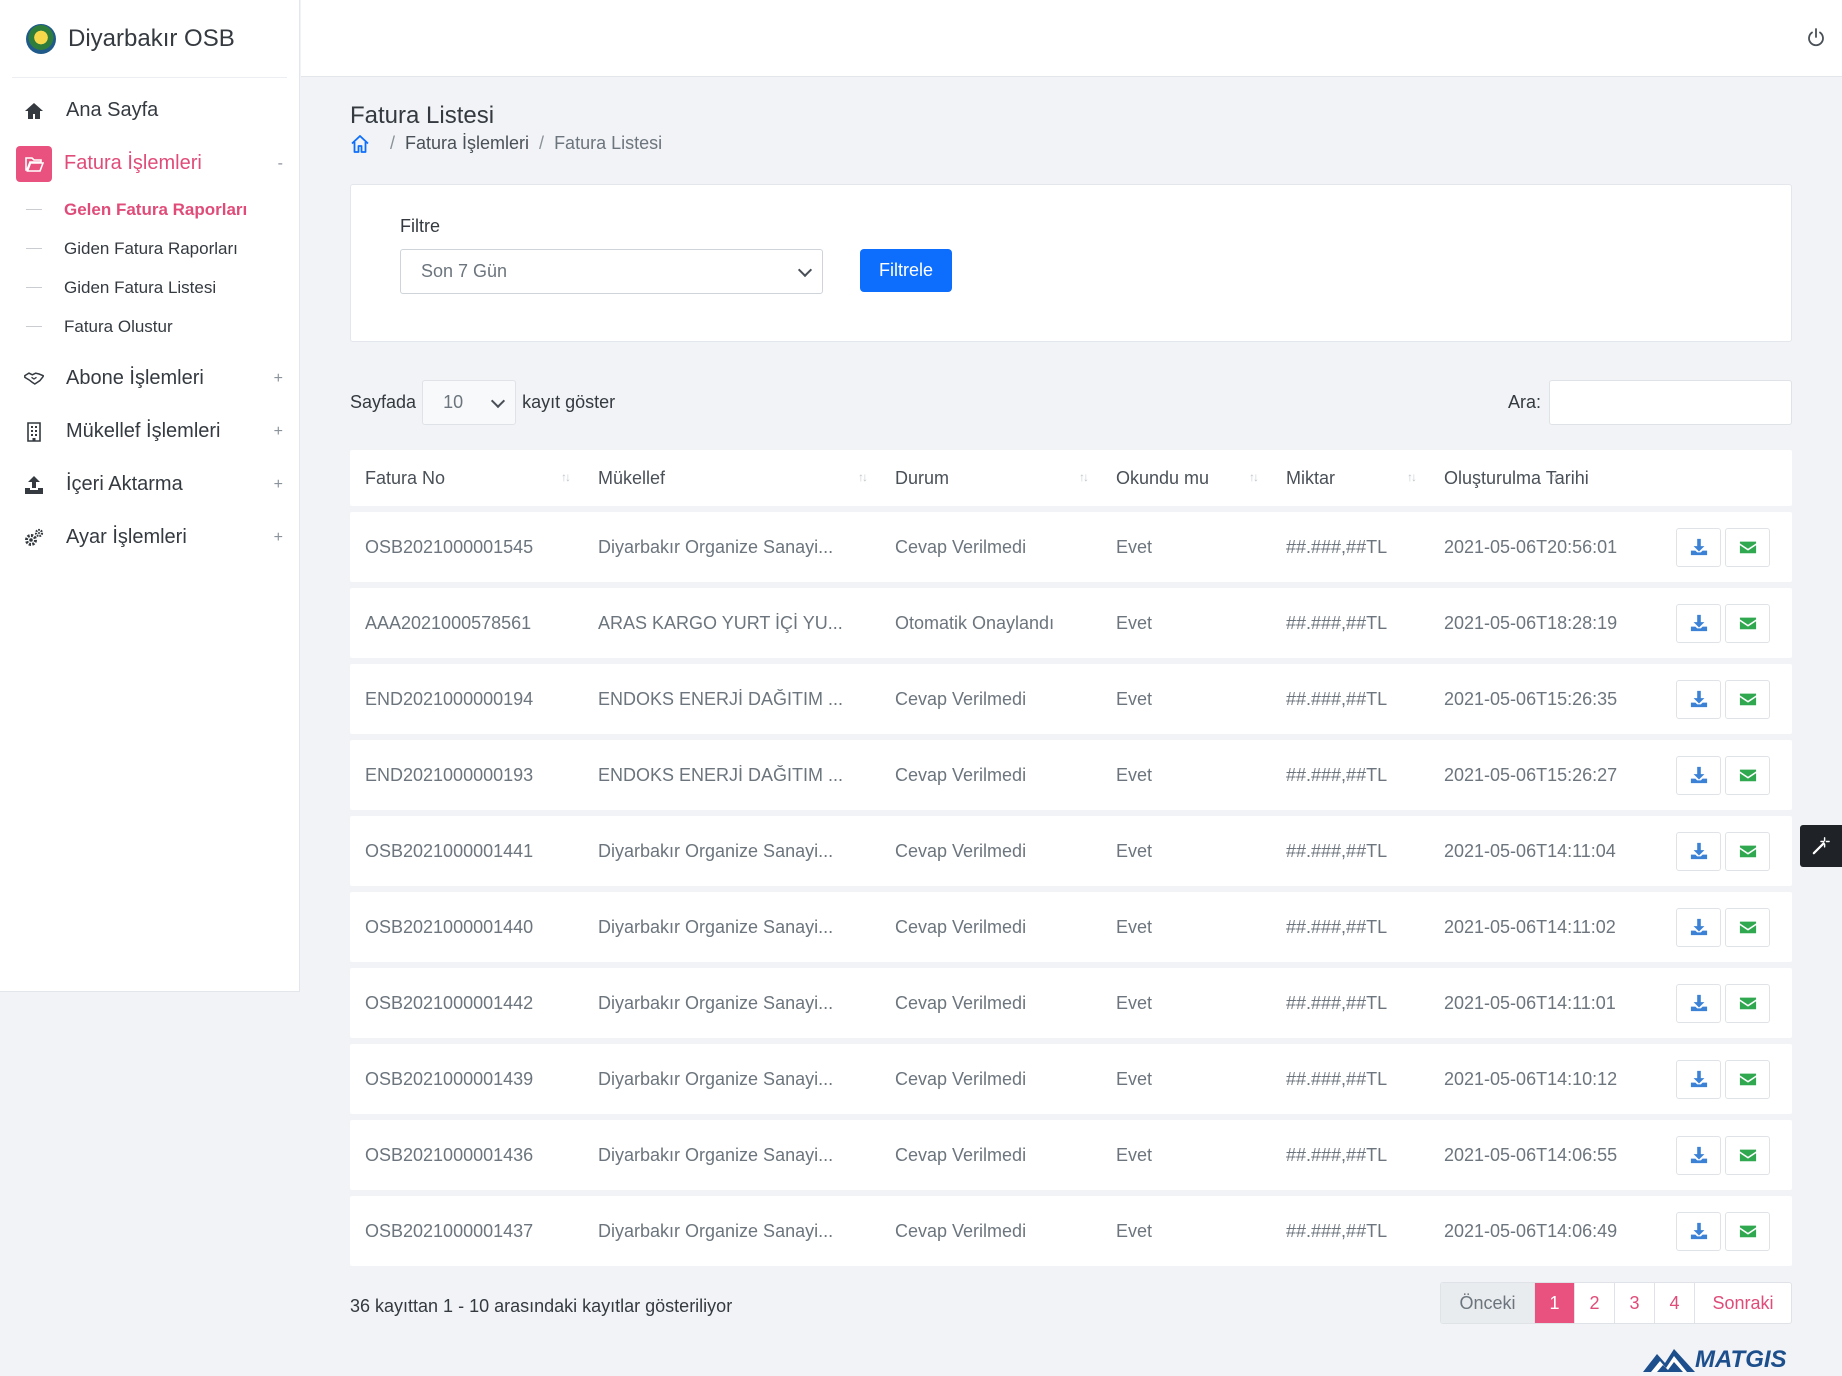 The image size is (1842, 1376). Describe the element at coordinates (1821, 846) in the screenshot. I see `settings-tool-button` at that location.